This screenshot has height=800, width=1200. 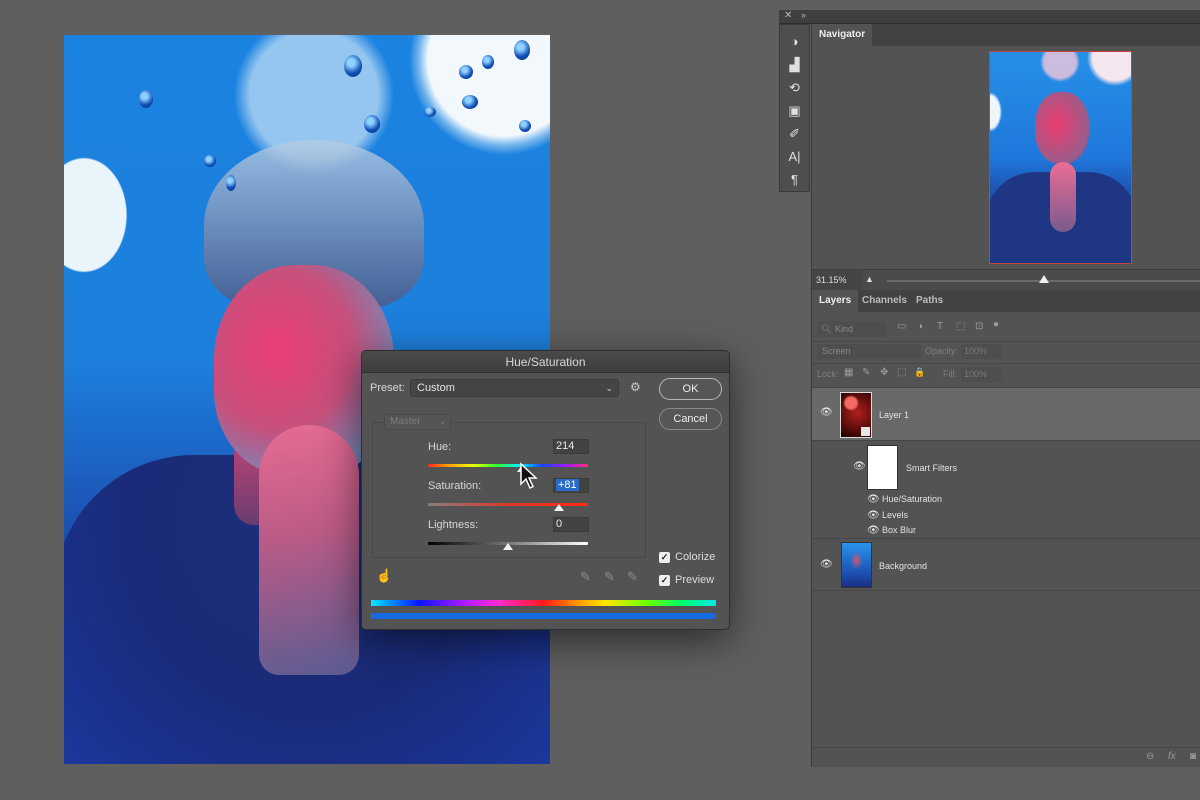 What do you see at coordinates (837, 280) in the screenshot?
I see `zoom-level-field: 31.15%` at bounding box center [837, 280].